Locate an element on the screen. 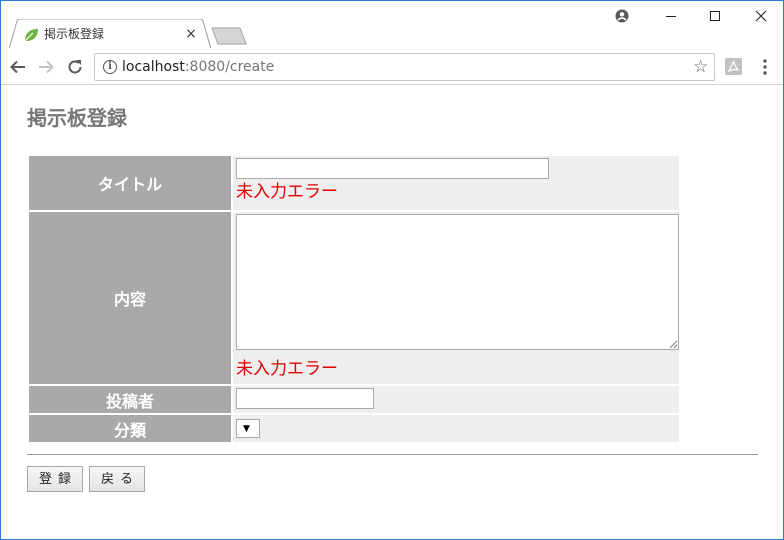 Image resolution: width=784 pixels, height=540 pixels. back-arrow-icon is located at coordinates (18, 67).